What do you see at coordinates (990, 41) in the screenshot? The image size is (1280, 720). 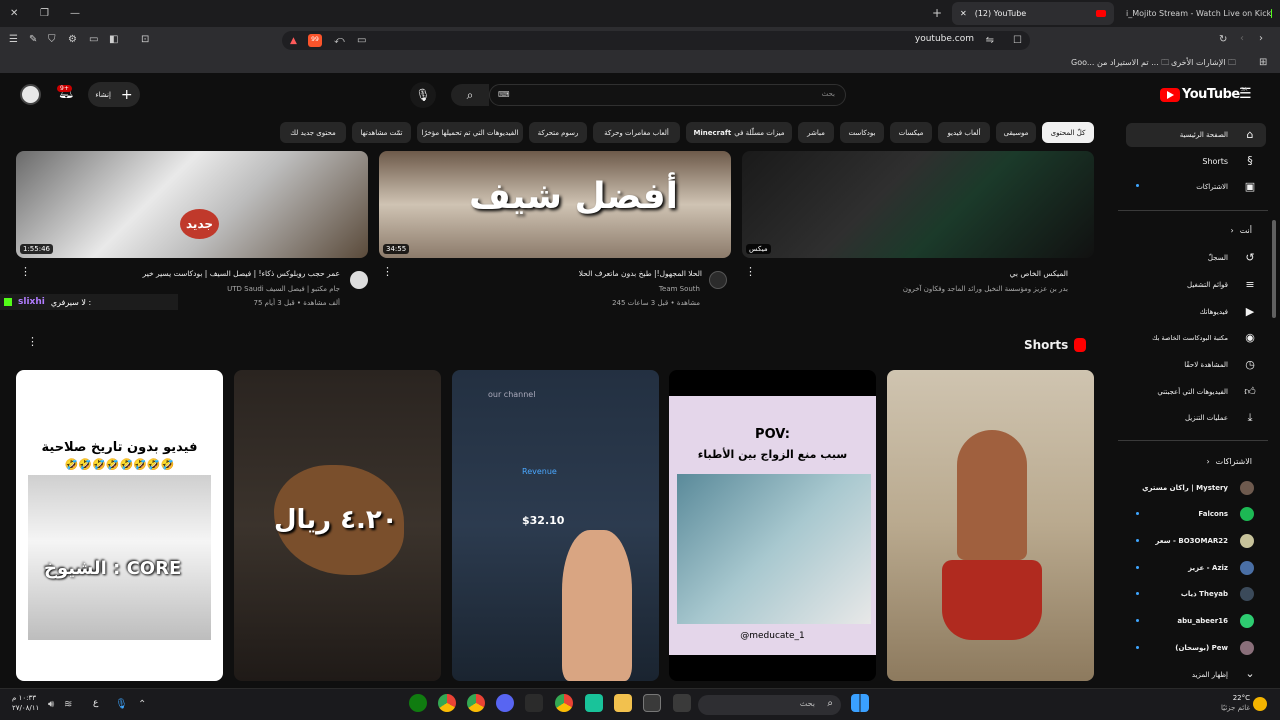 I see `site-settings-icon: ⇋` at bounding box center [990, 41].